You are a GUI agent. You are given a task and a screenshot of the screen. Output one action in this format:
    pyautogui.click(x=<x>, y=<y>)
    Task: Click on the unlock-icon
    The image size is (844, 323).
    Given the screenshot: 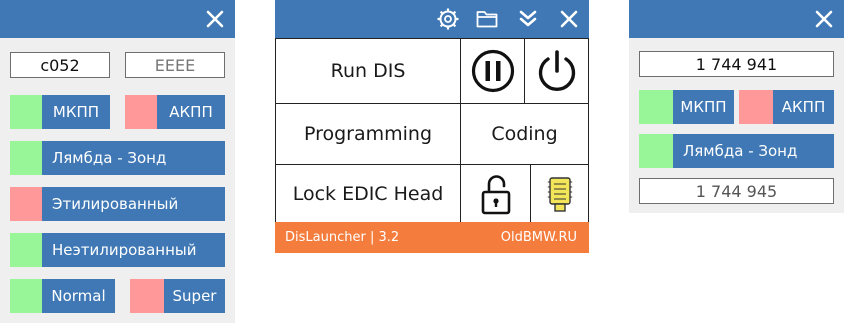 What is the action you would take?
    pyautogui.click(x=495, y=194)
    